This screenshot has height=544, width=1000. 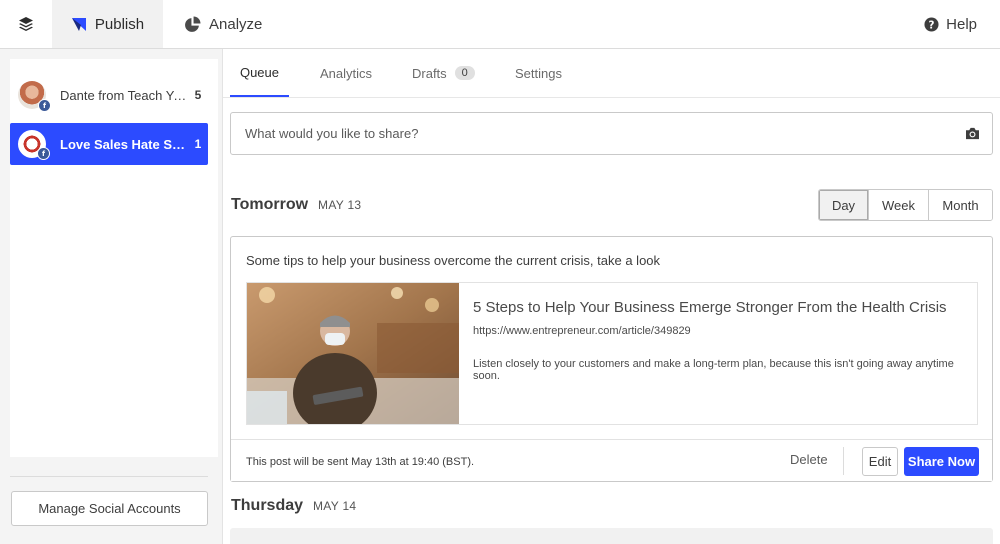 I want to click on tab-queue: Queue, so click(x=259, y=73).